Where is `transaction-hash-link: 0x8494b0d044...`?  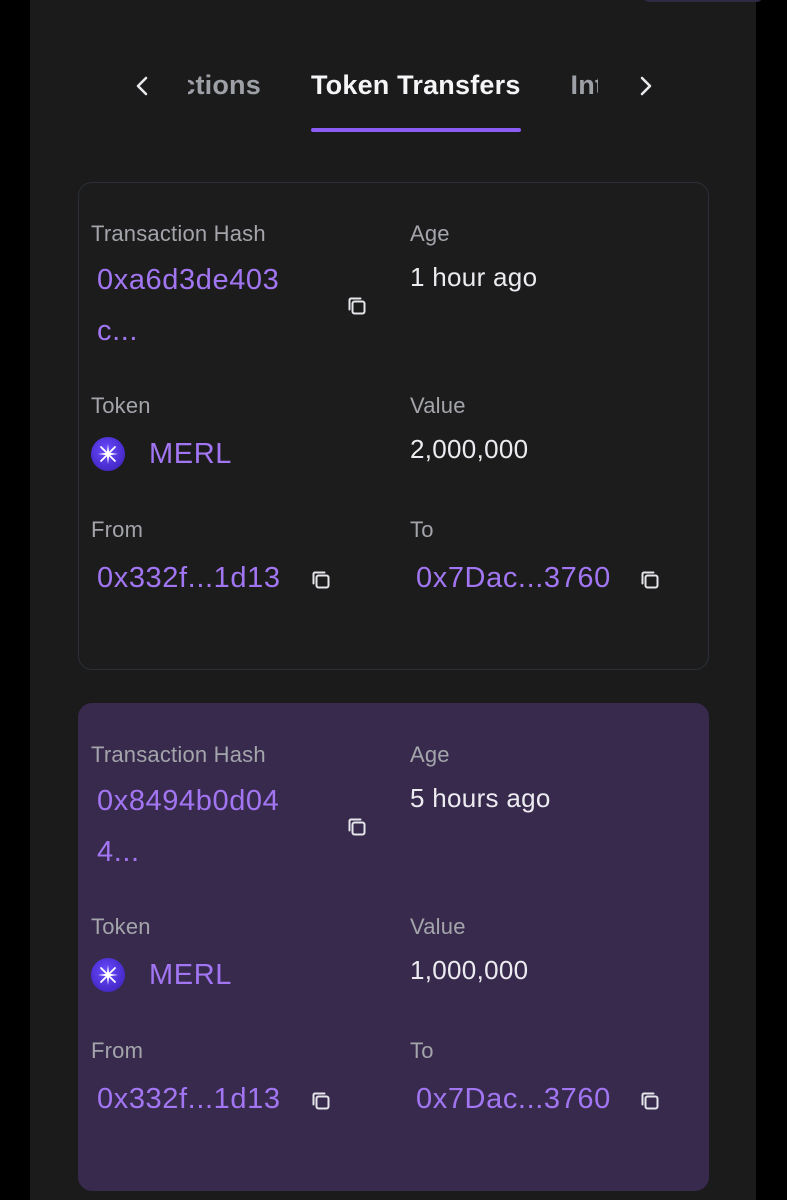 transaction-hash-link: 0x8494b0d044... is located at coordinates (207, 827).